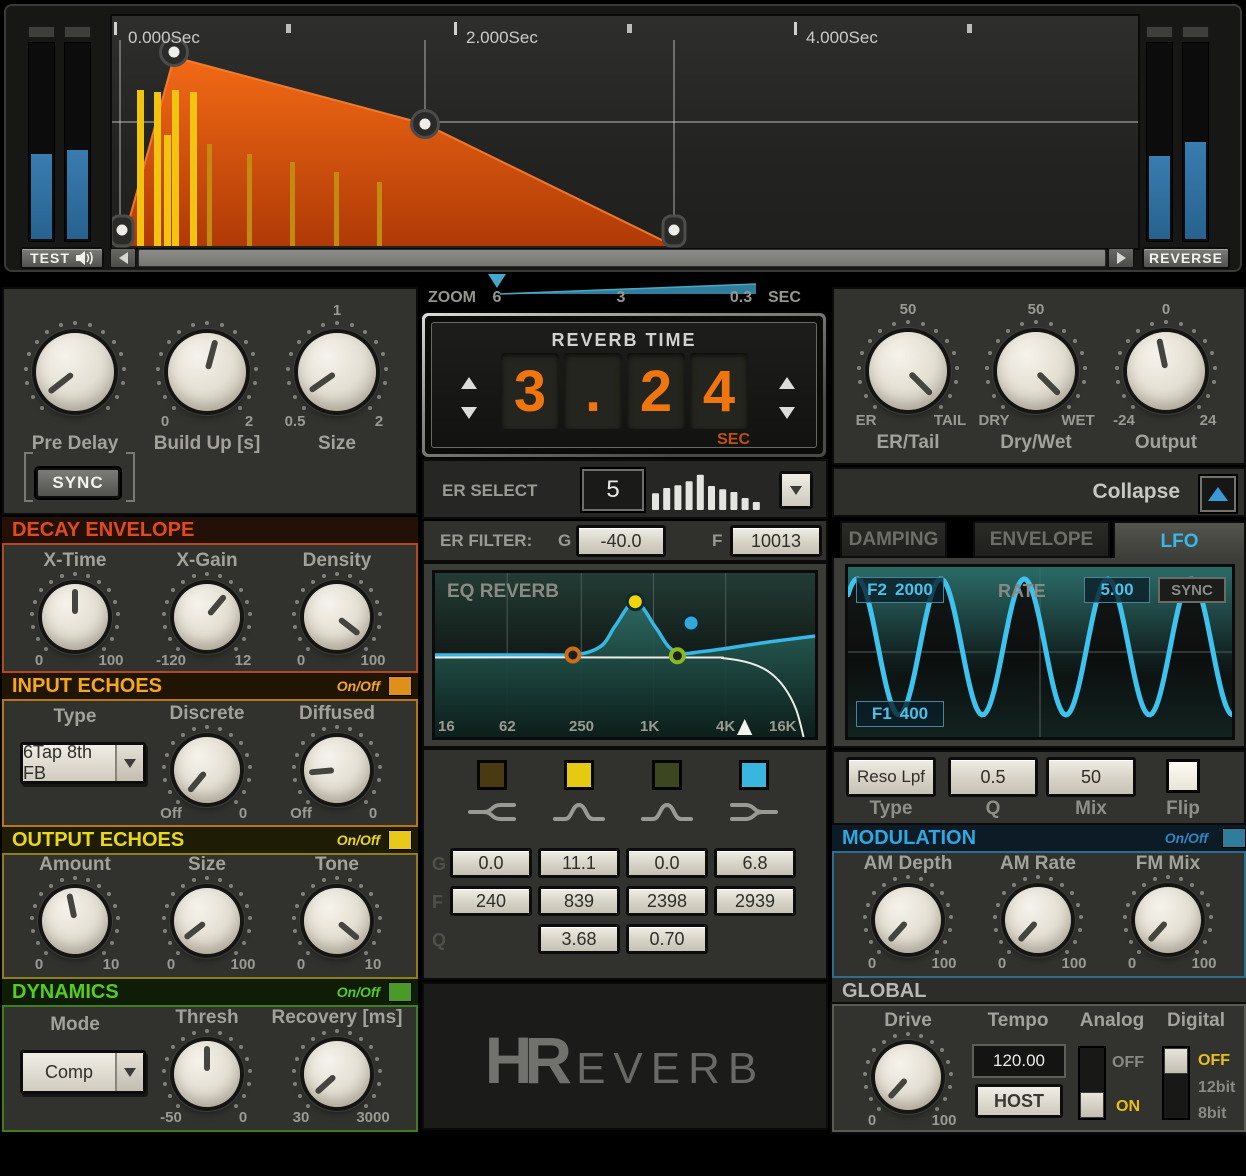 Image resolution: width=1246 pixels, height=1176 pixels. What do you see at coordinates (1212, 1114) in the screenshot?
I see `digital-8bit-label: 8bit` at bounding box center [1212, 1114].